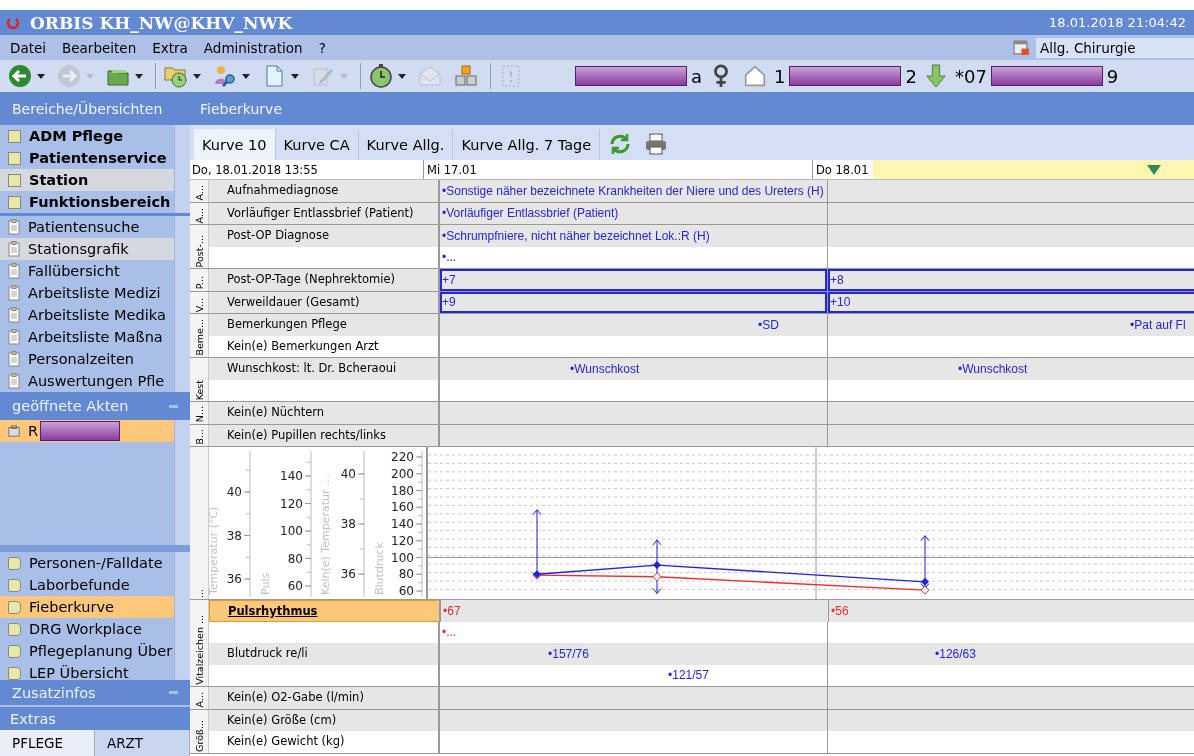 The width and height of the screenshot is (1194, 756). Describe the element at coordinates (87, 337) in the screenshot. I see `sidebar-item: Arbeitsliste Maßna` at that location.